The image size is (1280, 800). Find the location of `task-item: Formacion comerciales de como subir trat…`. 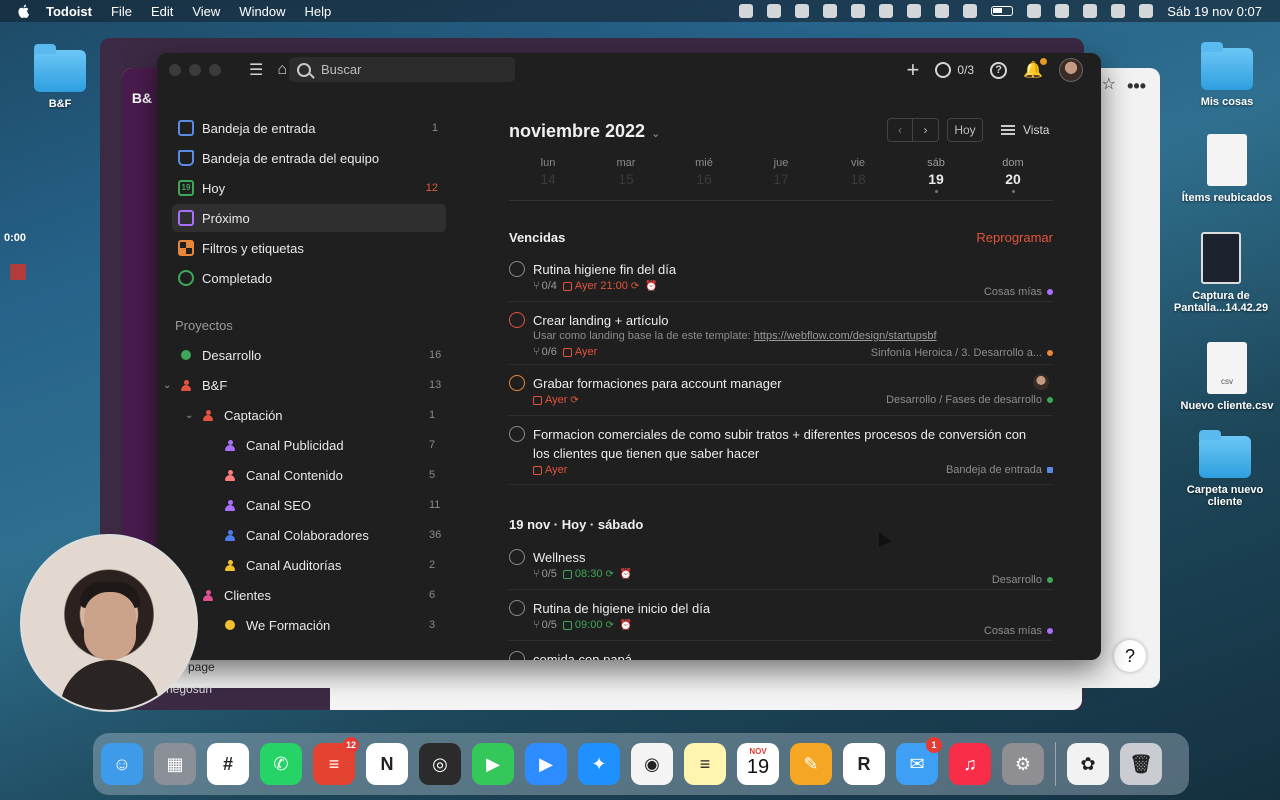

task-item: Formacion comerciales de como subir trat… is located at coordinates (781, 454).